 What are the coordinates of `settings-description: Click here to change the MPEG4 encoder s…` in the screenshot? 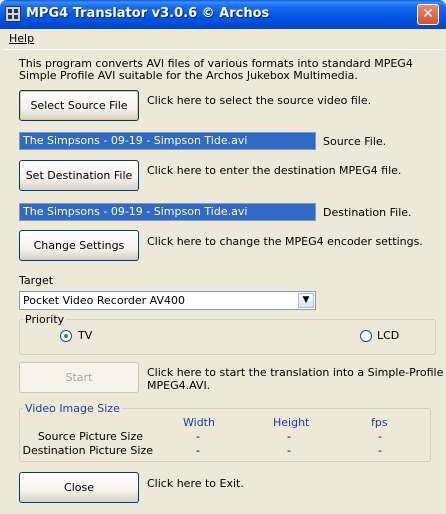 It's located at (285, 241).